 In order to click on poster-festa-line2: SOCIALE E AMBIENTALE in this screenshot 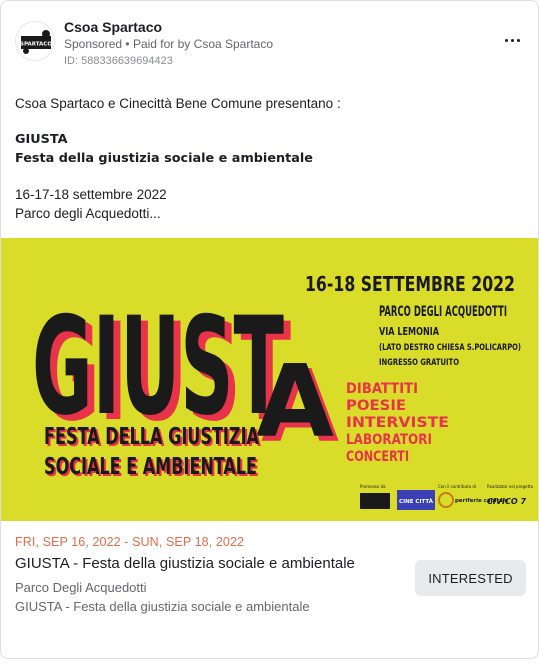, I will do `click(150, 467)`.